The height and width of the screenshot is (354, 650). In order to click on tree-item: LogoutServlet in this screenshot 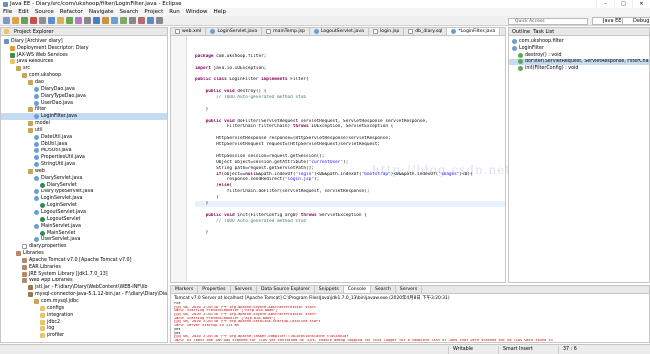, I will do `click(84, 219)`.